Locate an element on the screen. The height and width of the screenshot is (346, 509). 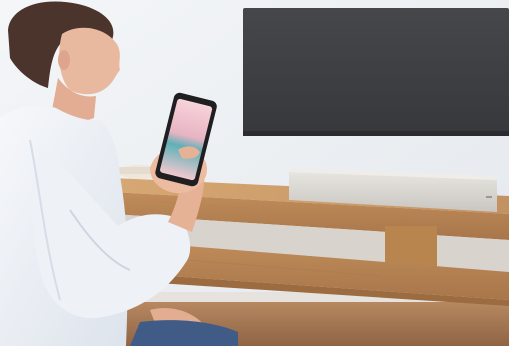
soundbar-led is located at coordinates (489, 197).